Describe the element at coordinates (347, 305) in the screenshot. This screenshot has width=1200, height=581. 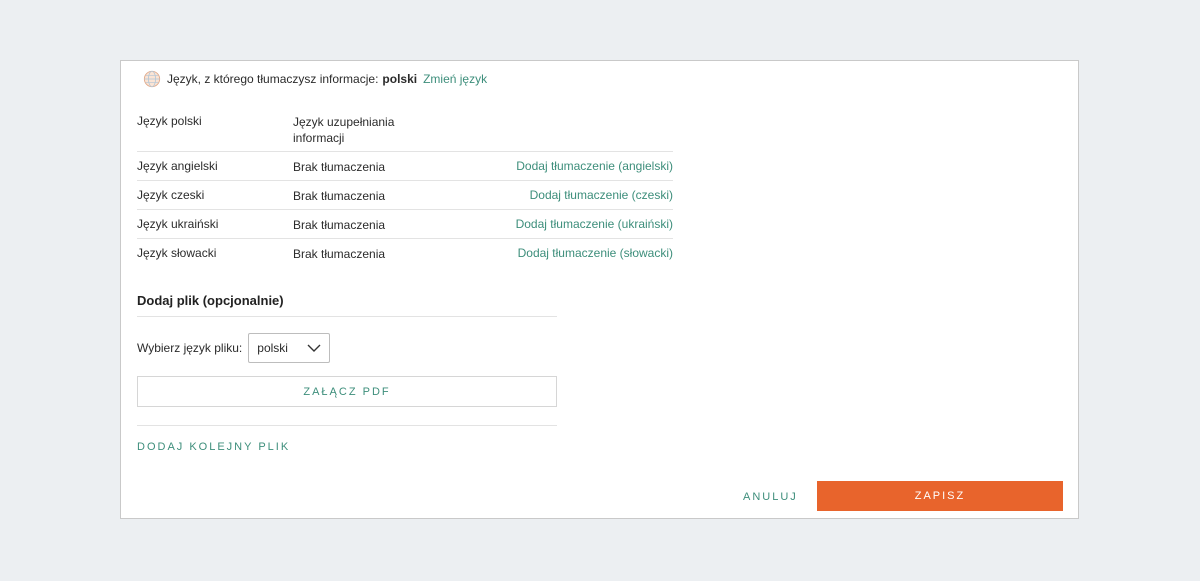
I see `file-section-title: Dodaj plik (opcjonalnie)` at that location.